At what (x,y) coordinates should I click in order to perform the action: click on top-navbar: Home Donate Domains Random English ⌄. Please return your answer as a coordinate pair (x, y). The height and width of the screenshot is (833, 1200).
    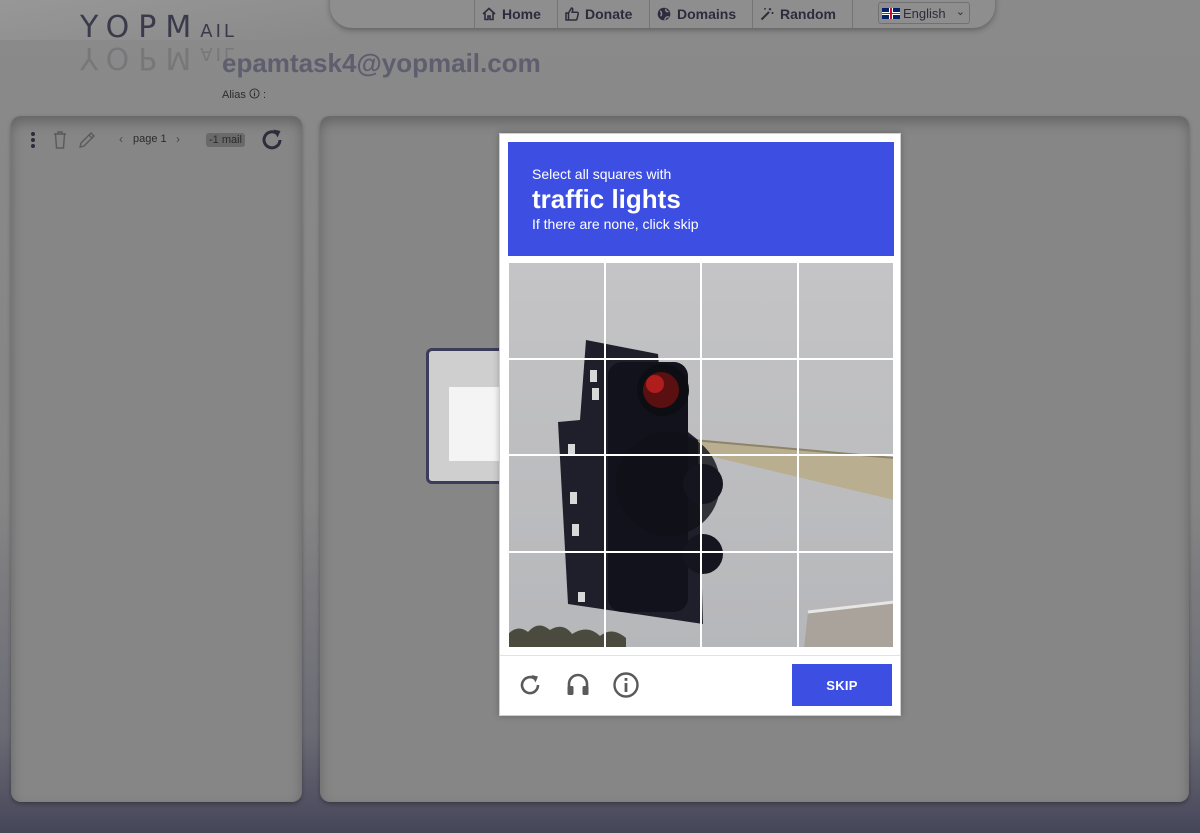
    Looking at the image, I should click on (662, 14).